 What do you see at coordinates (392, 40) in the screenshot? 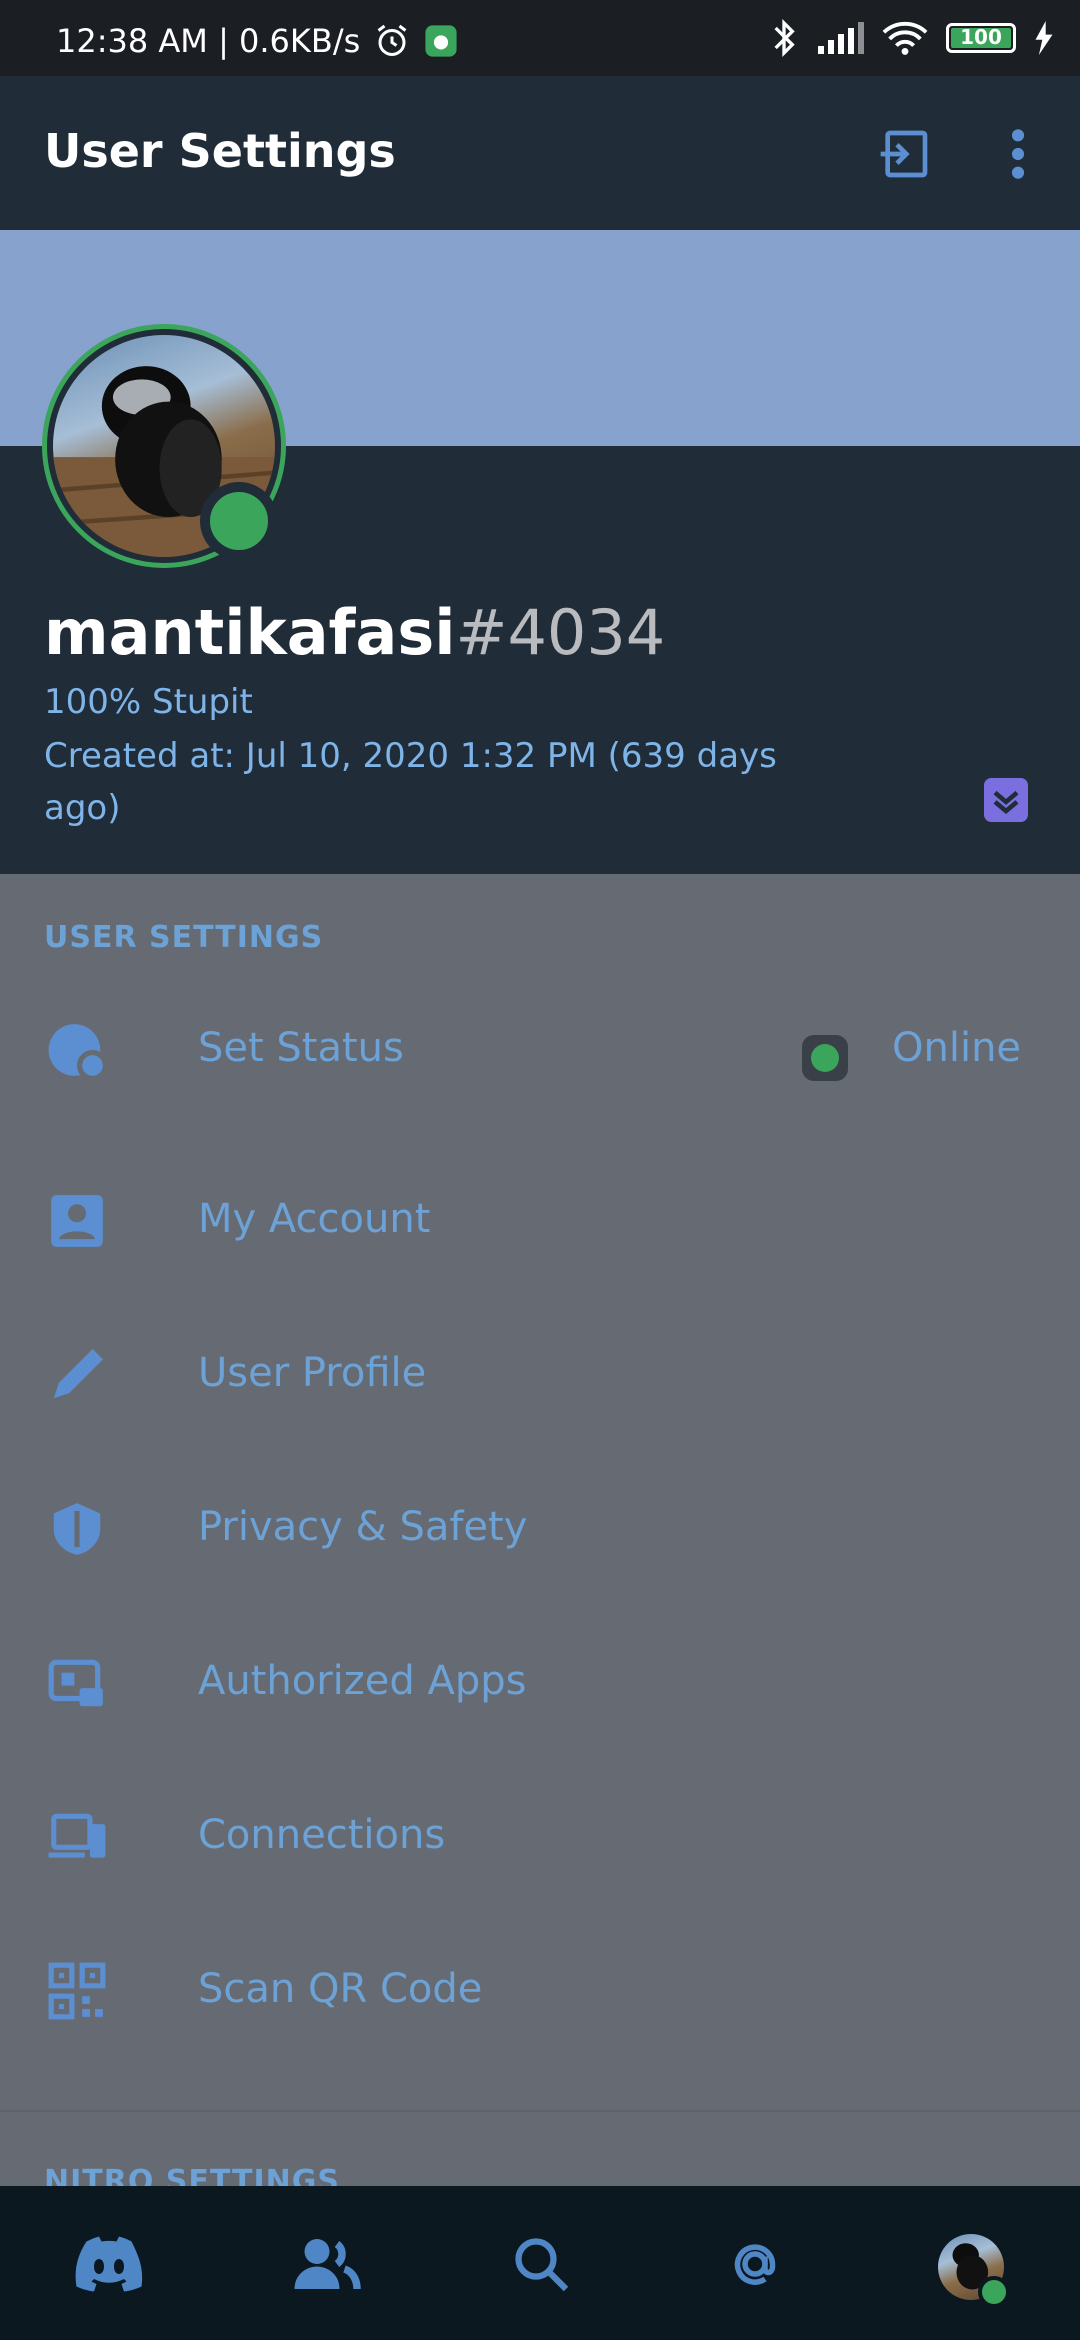
I see `alarm-icon` at bounding box center [392, 40].